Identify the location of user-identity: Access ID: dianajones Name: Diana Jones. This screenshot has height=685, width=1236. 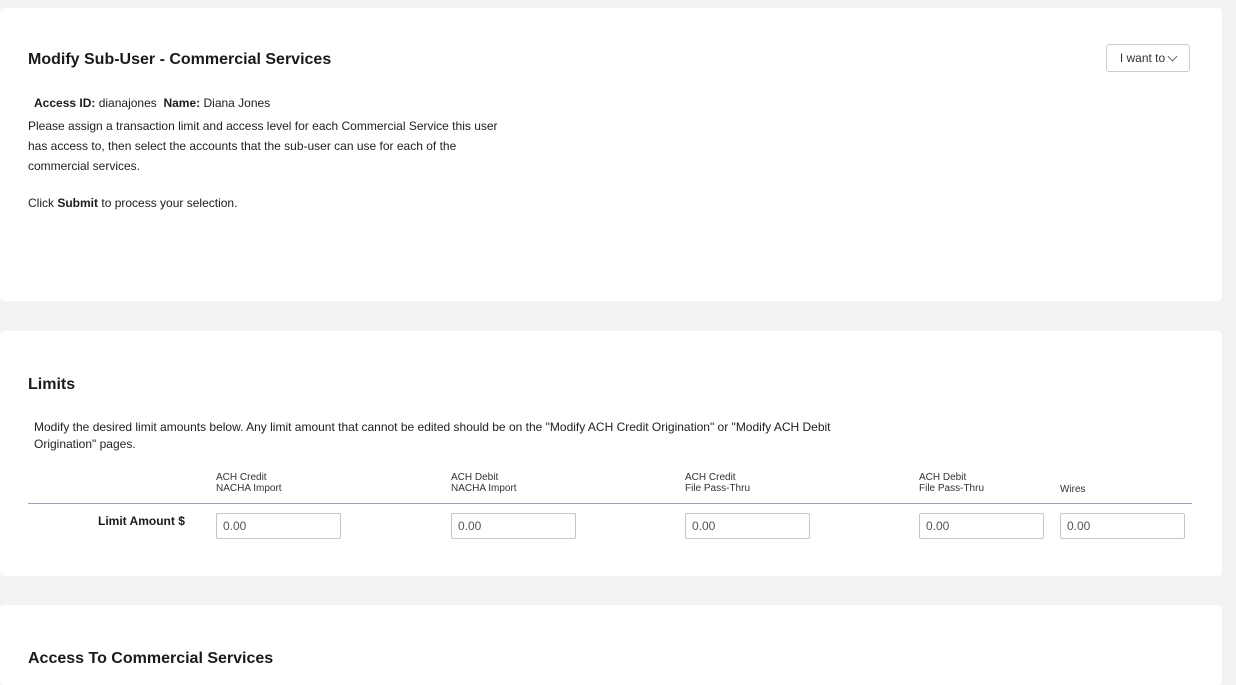
(152, 103).